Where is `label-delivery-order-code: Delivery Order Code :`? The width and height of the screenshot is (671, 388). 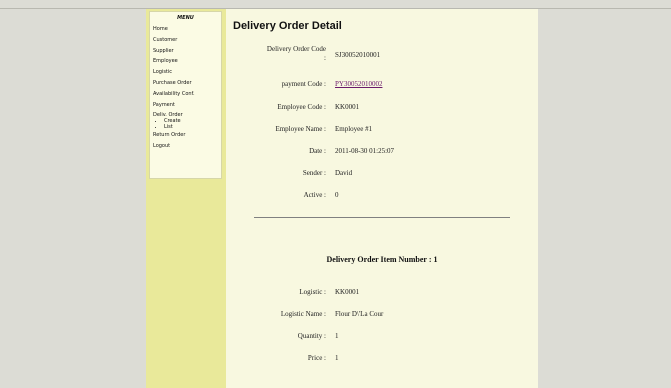 label-delivery-order-code: Delivery Order Code : is located at coordinates (296, 54).